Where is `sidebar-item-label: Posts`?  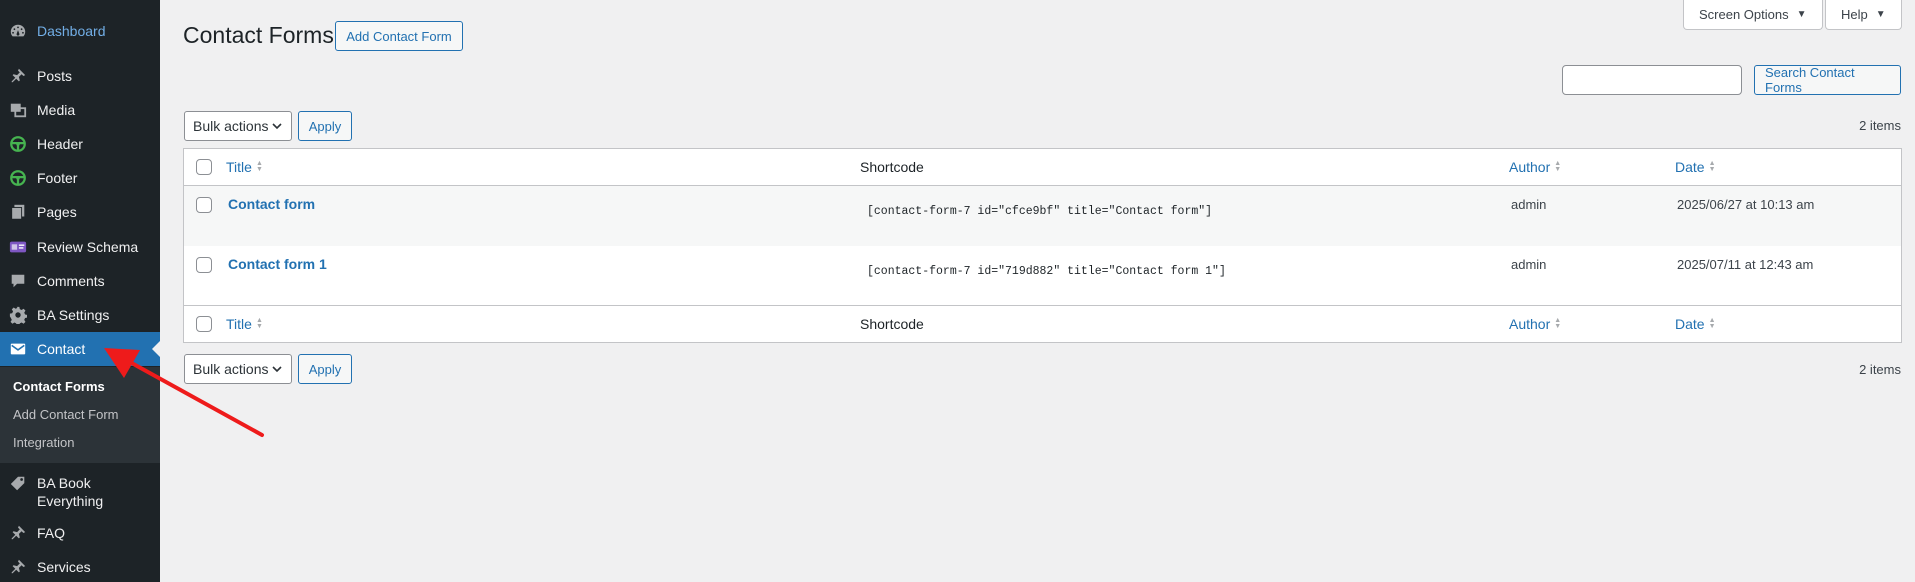 sidebar-item-label: Posts is located at coordinates (55, 76).